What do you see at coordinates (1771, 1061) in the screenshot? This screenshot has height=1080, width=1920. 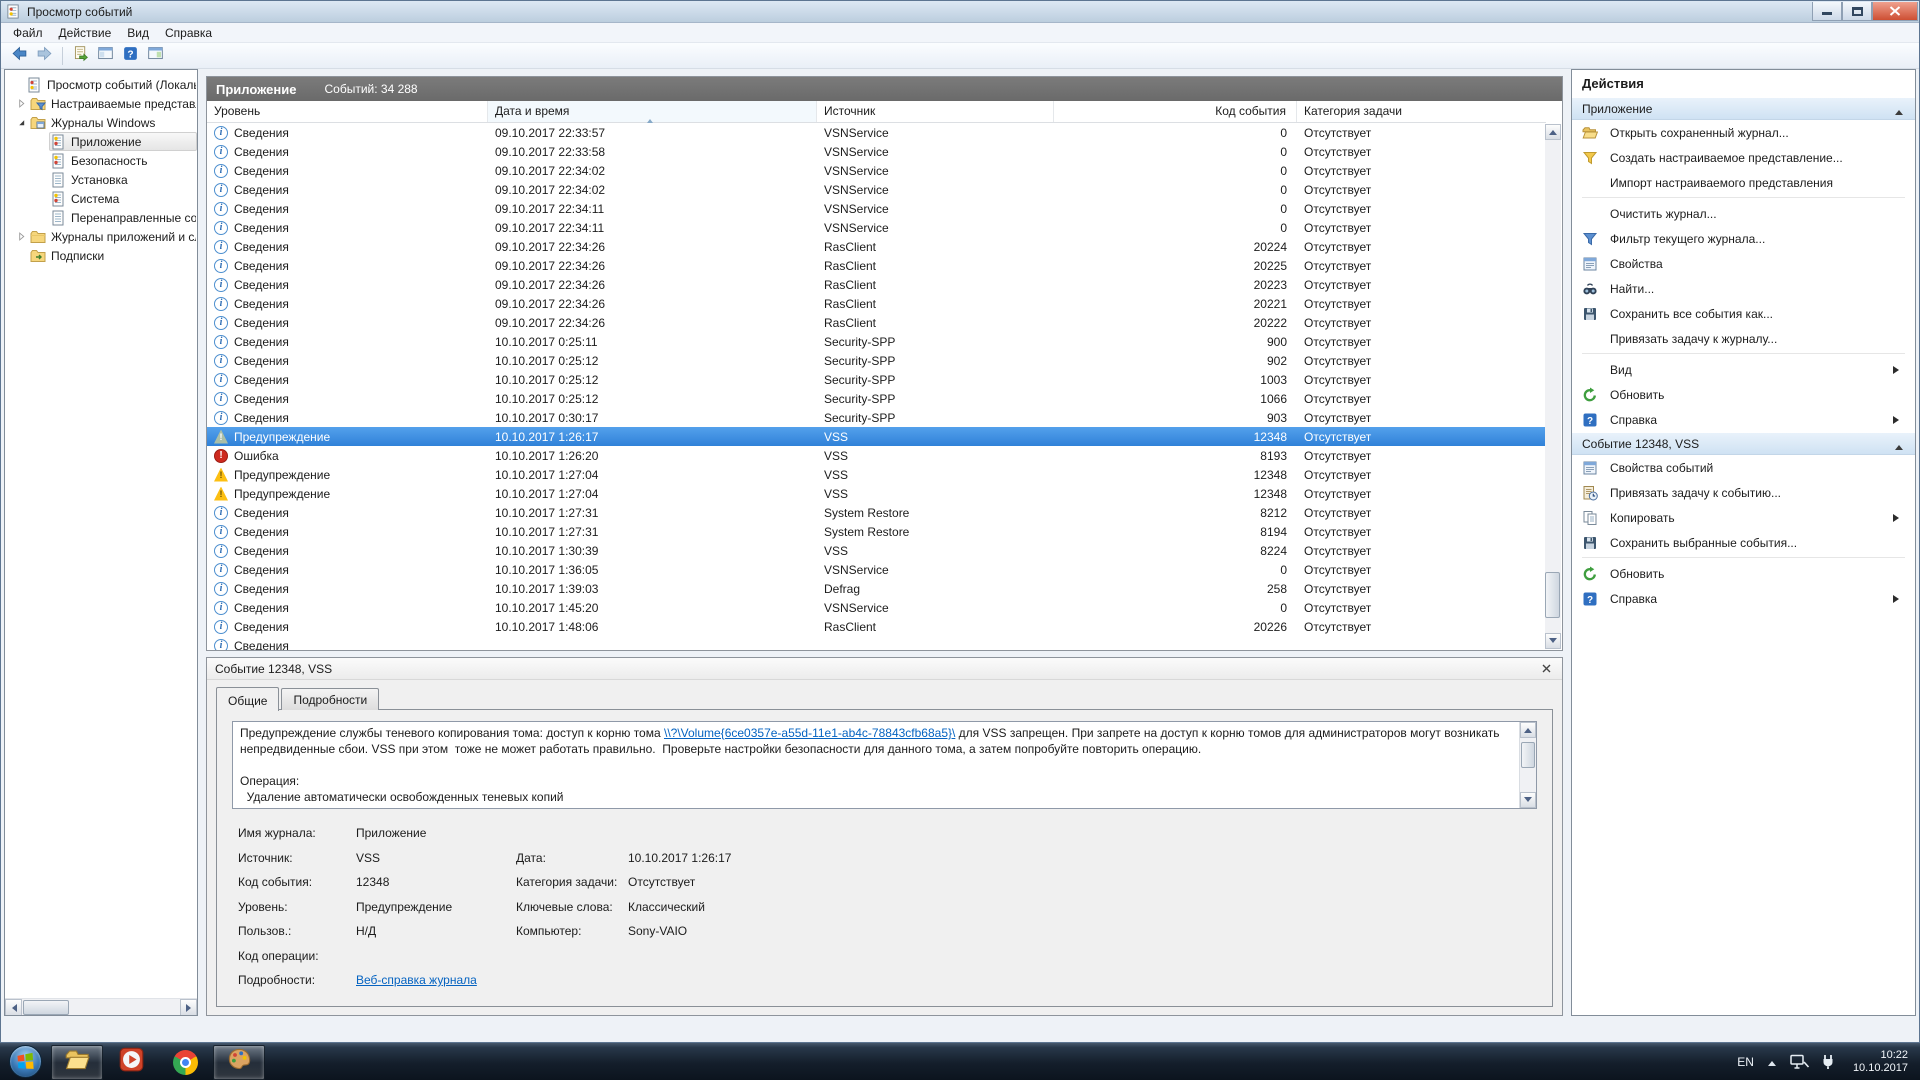 I see `show-hidden-icons-icon` at bounding box center [1771, 1061].